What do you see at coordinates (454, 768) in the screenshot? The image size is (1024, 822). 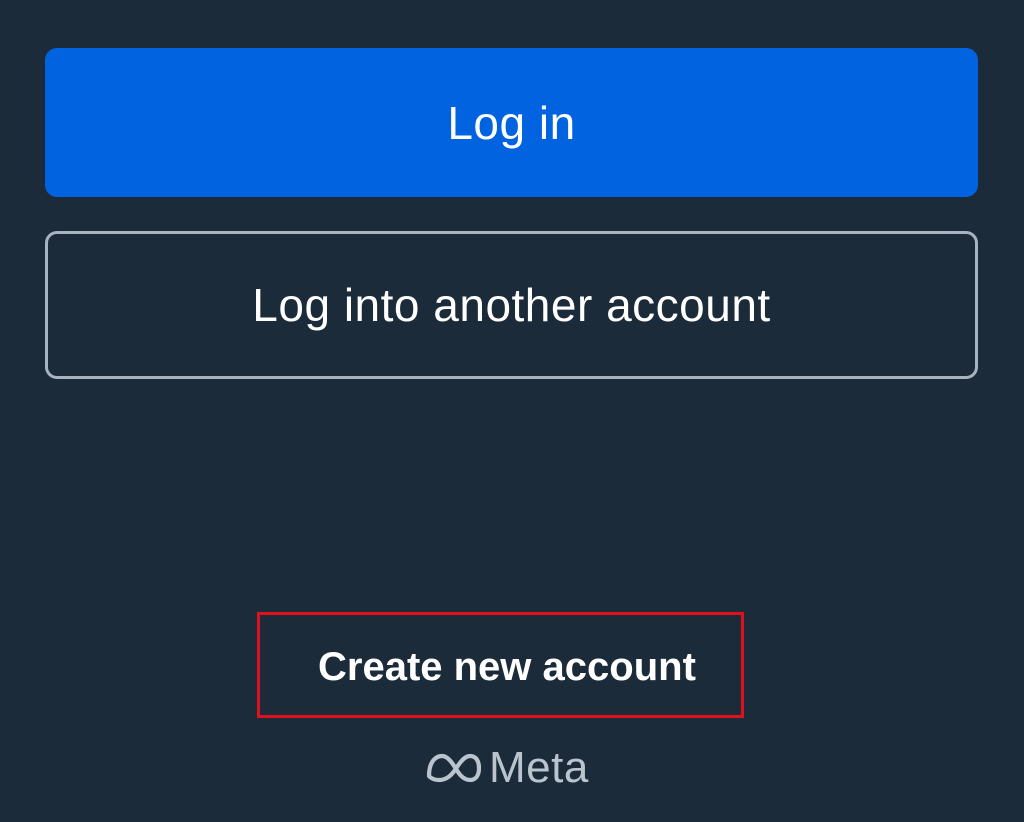 I see `meta-infinity-logo-icon` at bounding box center [454, 768].